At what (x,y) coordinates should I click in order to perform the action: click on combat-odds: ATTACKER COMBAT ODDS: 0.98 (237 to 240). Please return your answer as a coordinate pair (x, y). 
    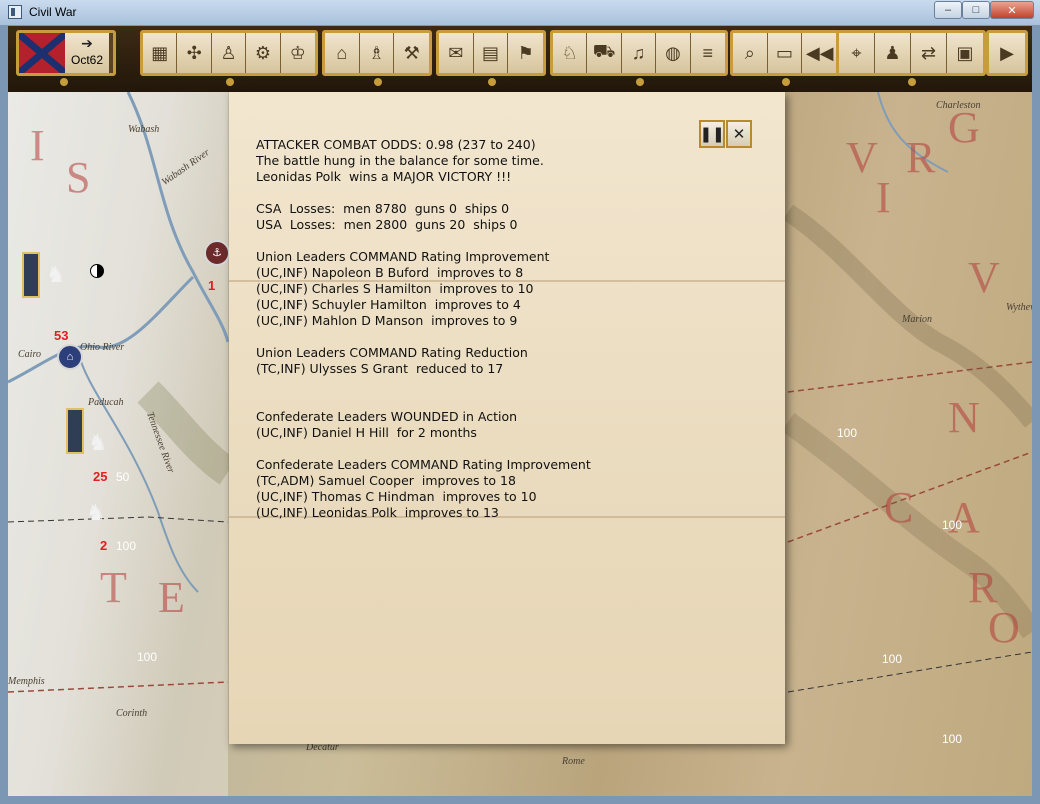
    Looking at the image, I should click on (396, 144).